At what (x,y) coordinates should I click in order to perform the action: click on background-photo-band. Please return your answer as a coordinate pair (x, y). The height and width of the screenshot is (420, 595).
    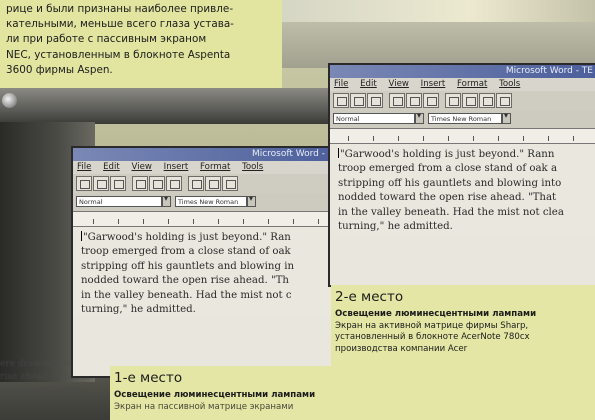
    Looking at the image, I should click on (438, 45).